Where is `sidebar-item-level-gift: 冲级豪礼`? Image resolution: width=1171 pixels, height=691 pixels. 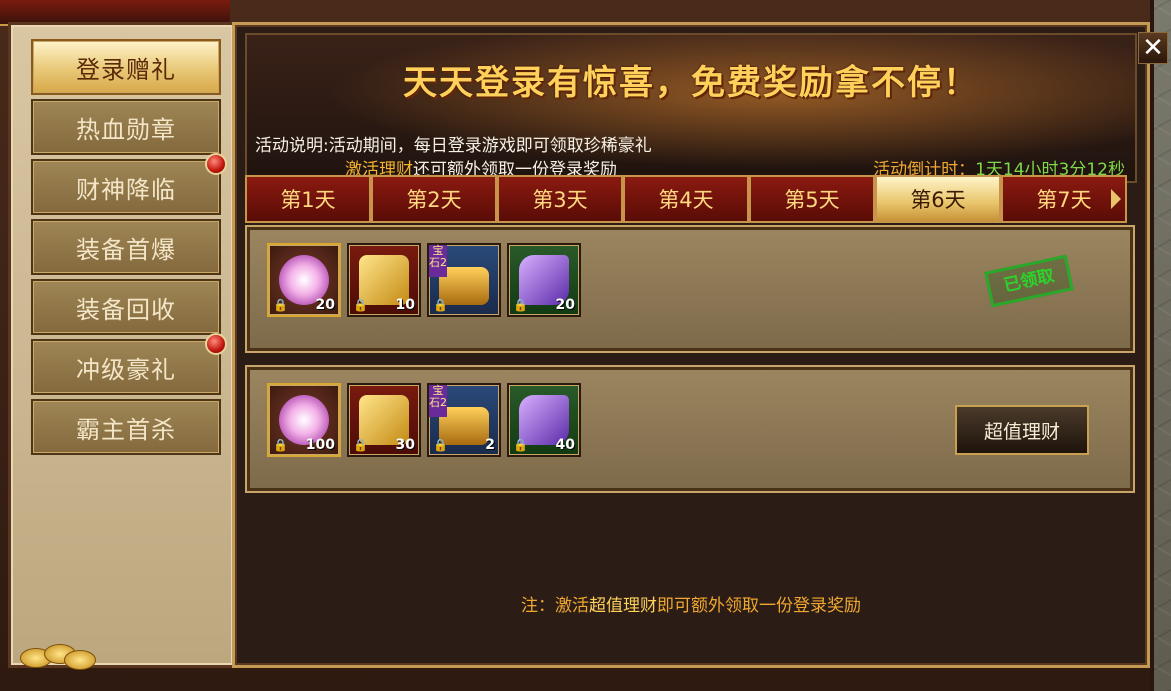 sidebar-item-level-gift: 冲级豪礼 is located at coordinates (129, 364).